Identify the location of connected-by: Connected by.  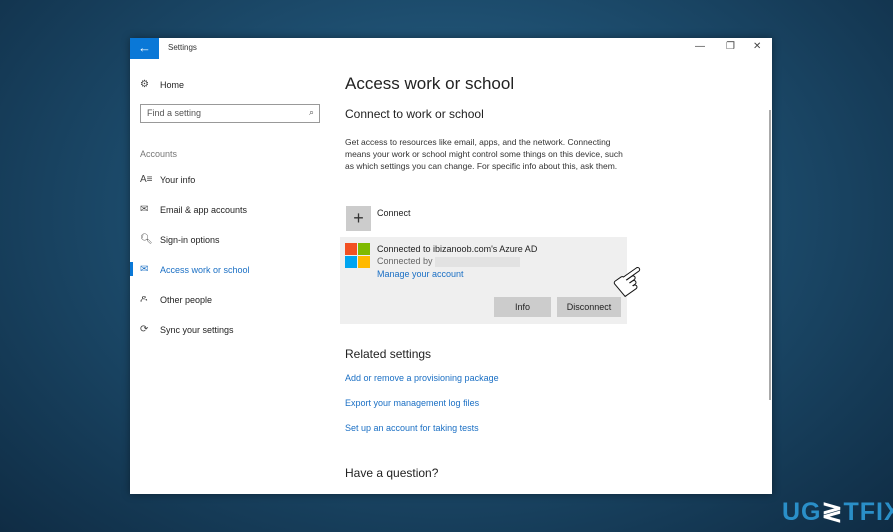
(405, 261).